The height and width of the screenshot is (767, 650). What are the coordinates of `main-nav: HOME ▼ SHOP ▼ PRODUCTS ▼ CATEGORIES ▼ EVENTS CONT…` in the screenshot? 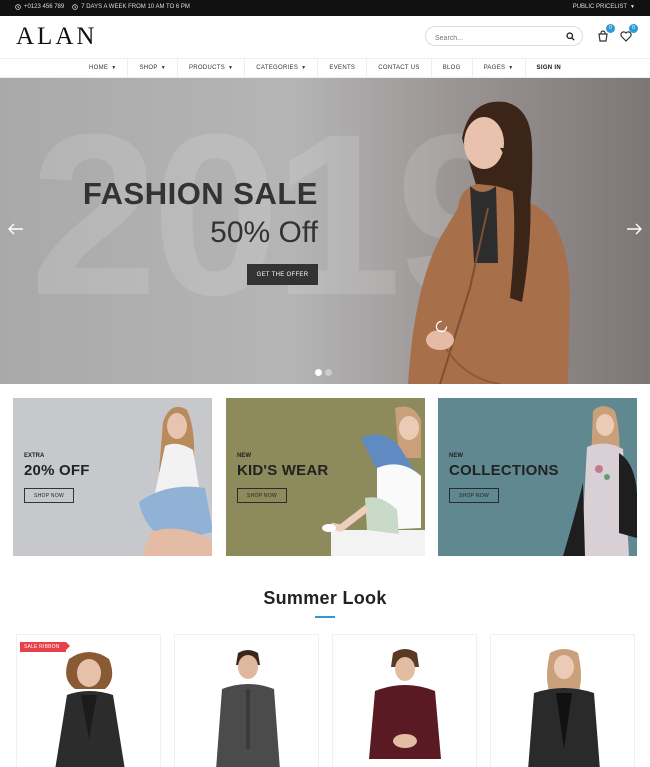 It's located at (325, 68).